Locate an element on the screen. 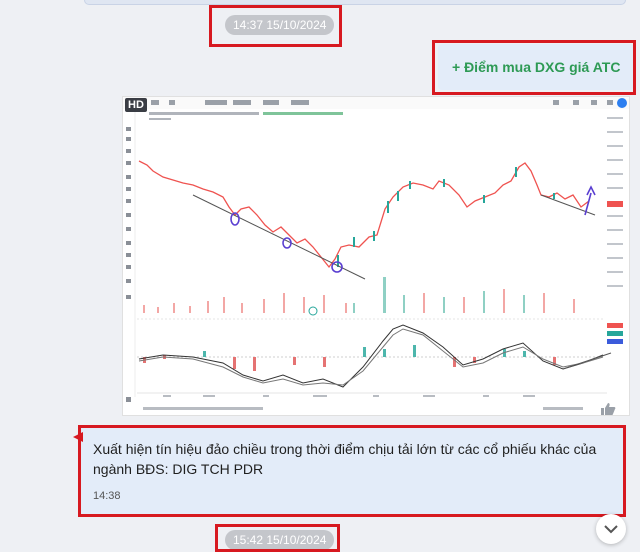  previous-message-edge is located at coordinates (355, 2).